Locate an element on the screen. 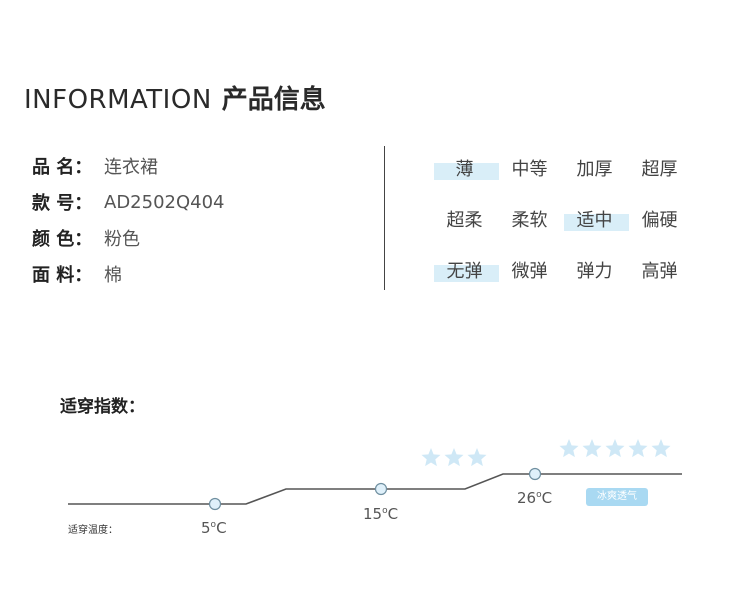 Image resolution: width=750 pixels, height=590 pixels. temperature-label: 适穿温度： is located at coordinates (93, 530).